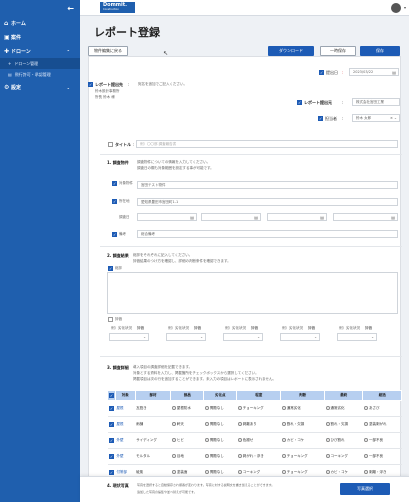  Describe the element at coordinates (267, 202) in the screenshot. I see `location-input: 愛知県豊田市宮田町1-1` at that location.